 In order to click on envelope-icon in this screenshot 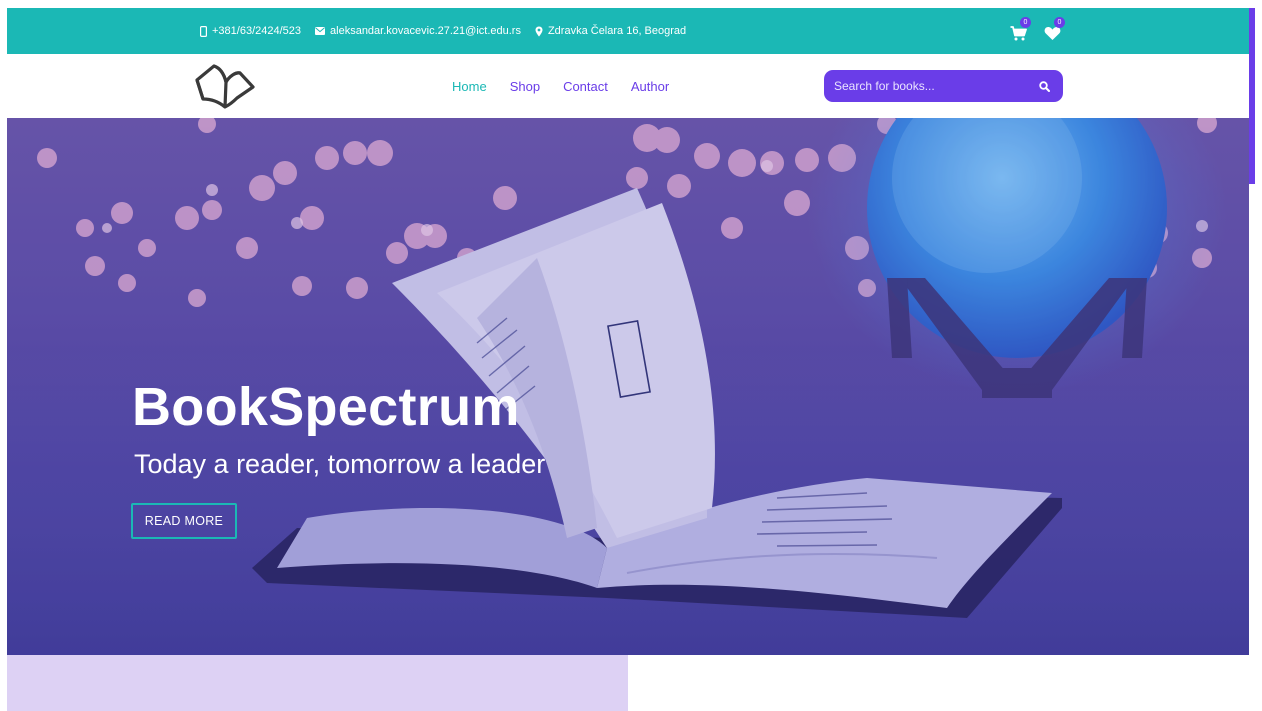, I will do `click(320, 31)`.